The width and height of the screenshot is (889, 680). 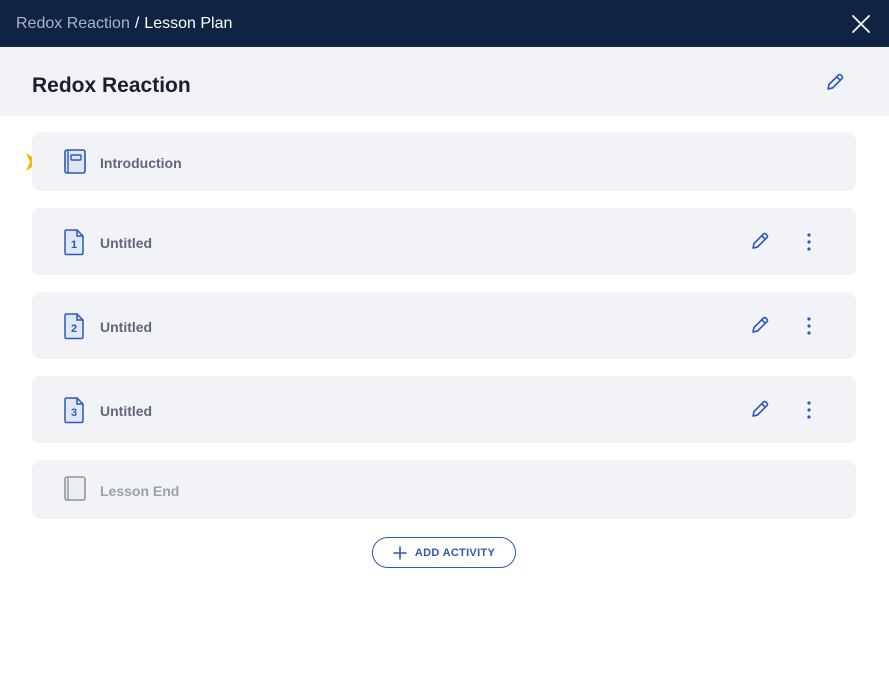 I want to click on activity-card-introduction: Introduction, so click(x=444, y=161).